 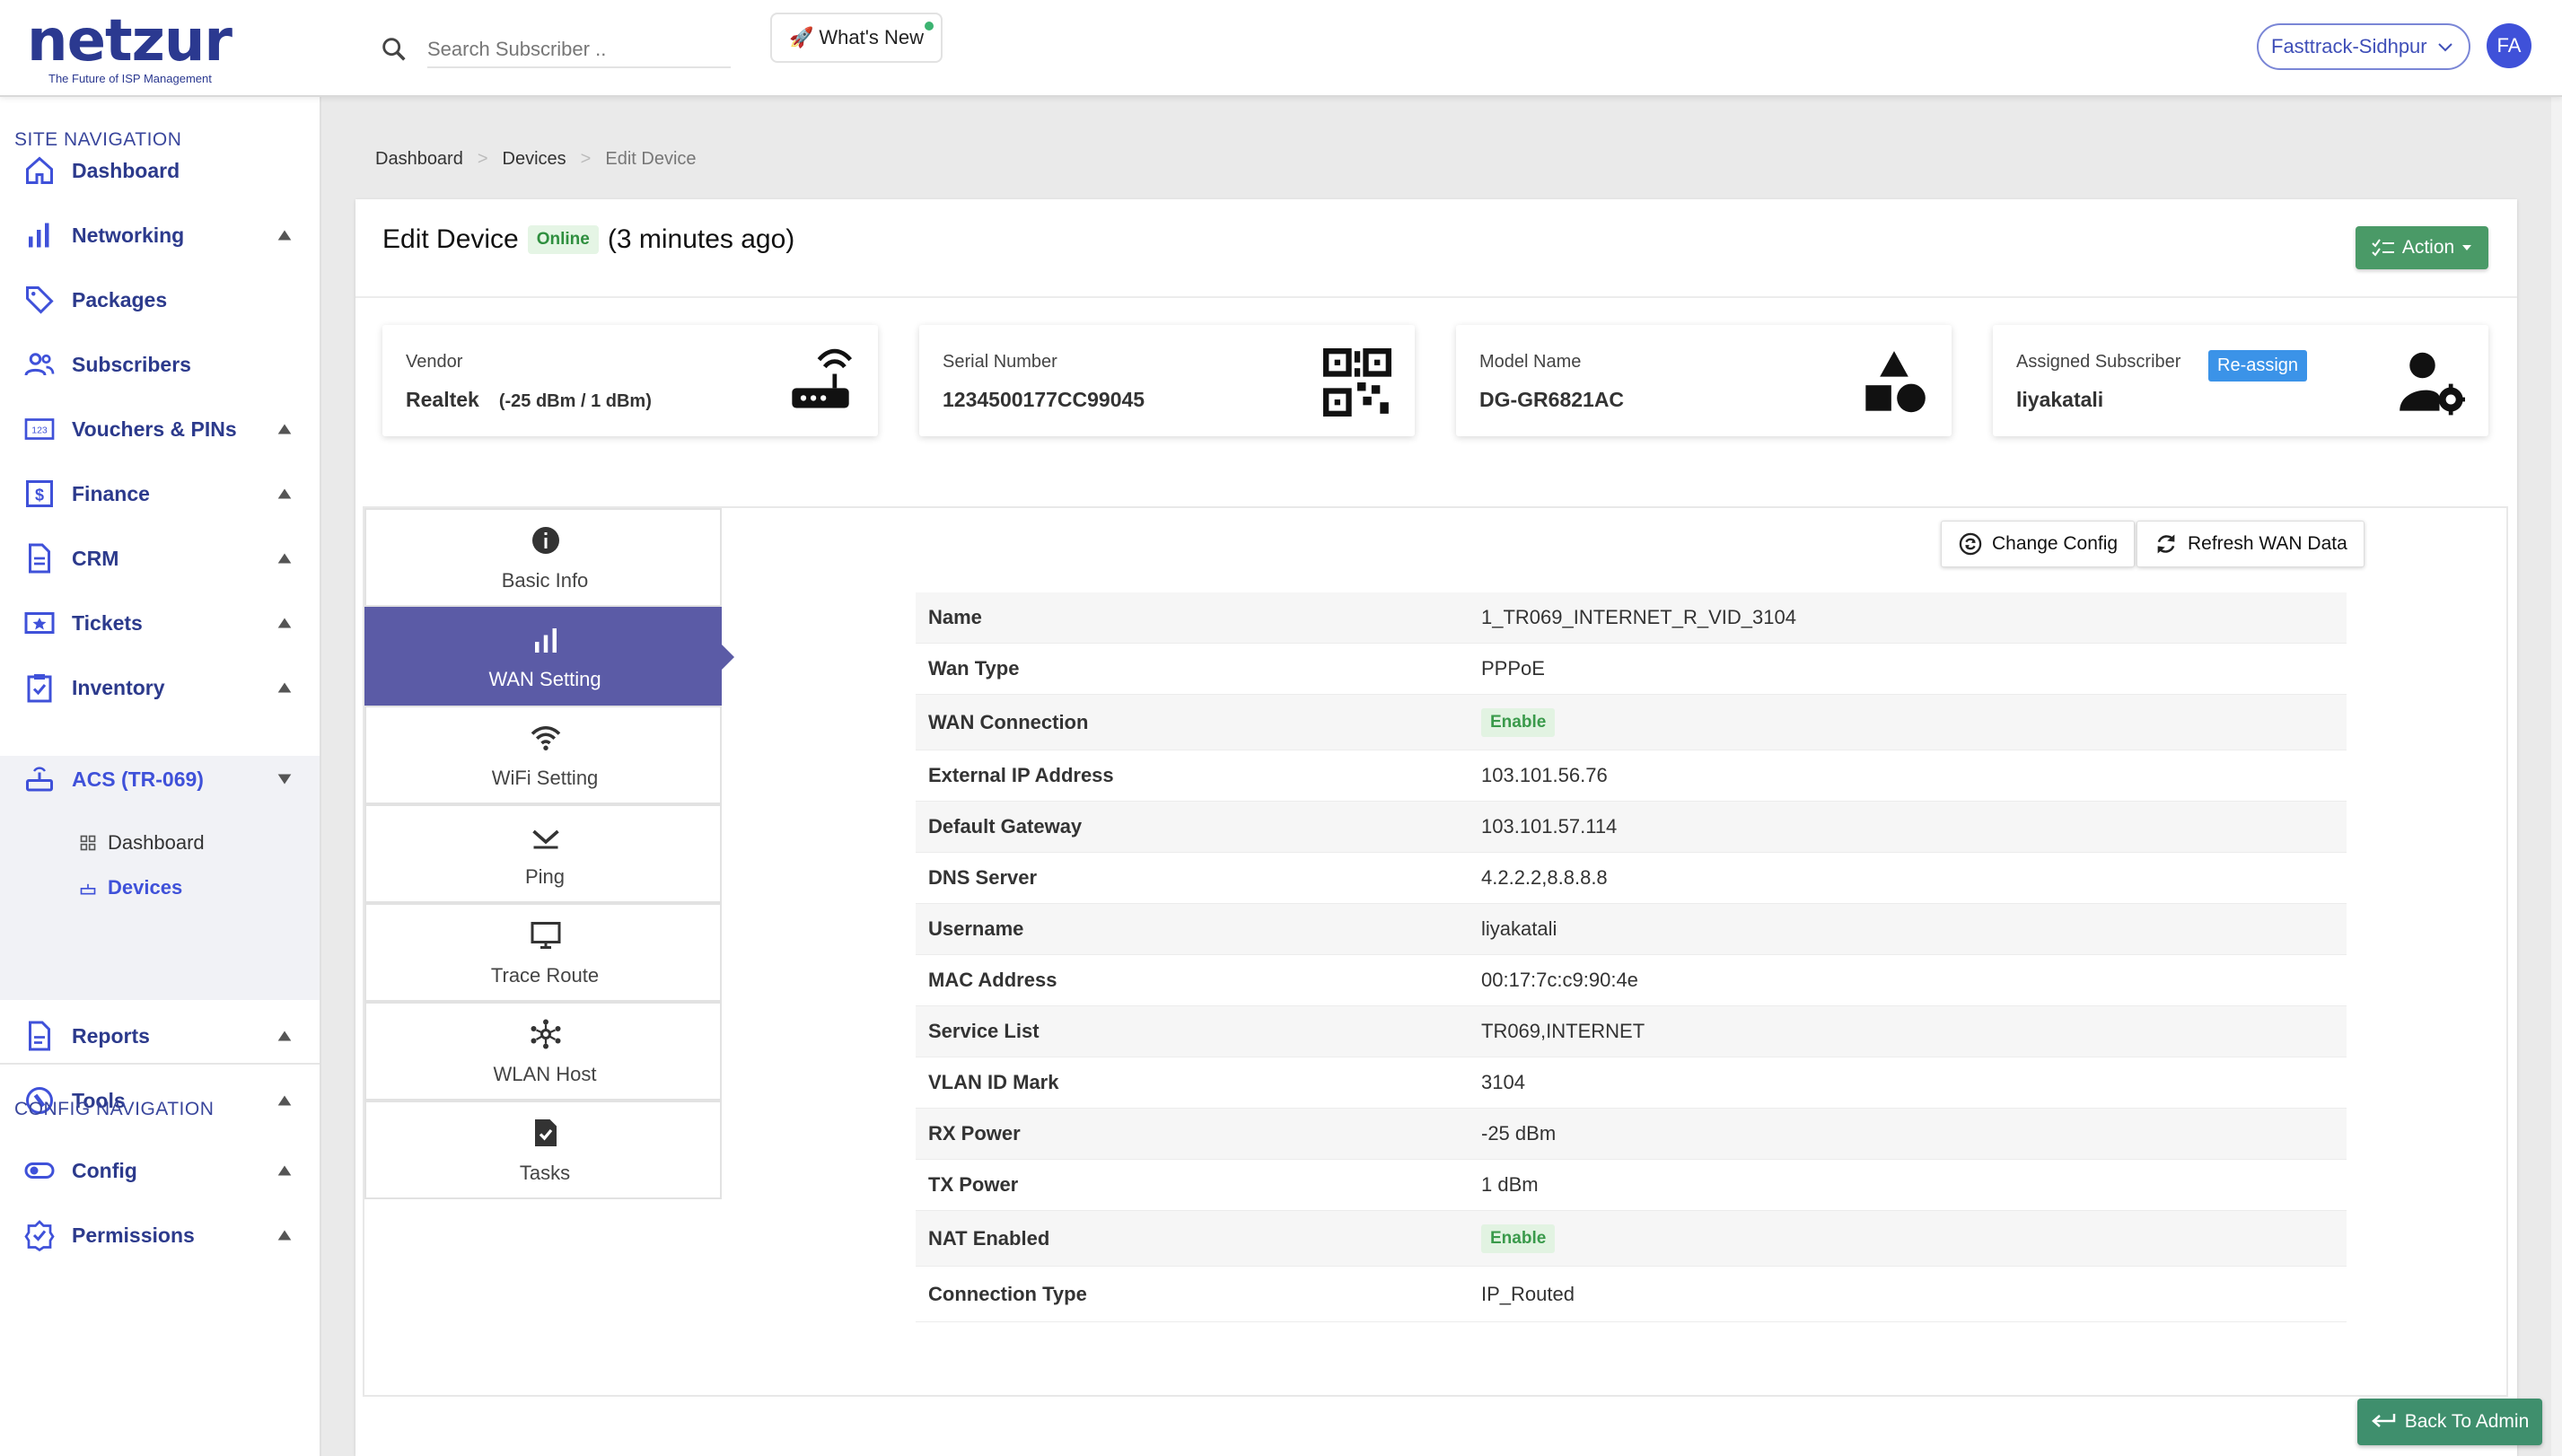 What do you see at coordinates (39, 493) in the screenshot?
I see `dollar-icon: $` at bounding box center [39, 493].